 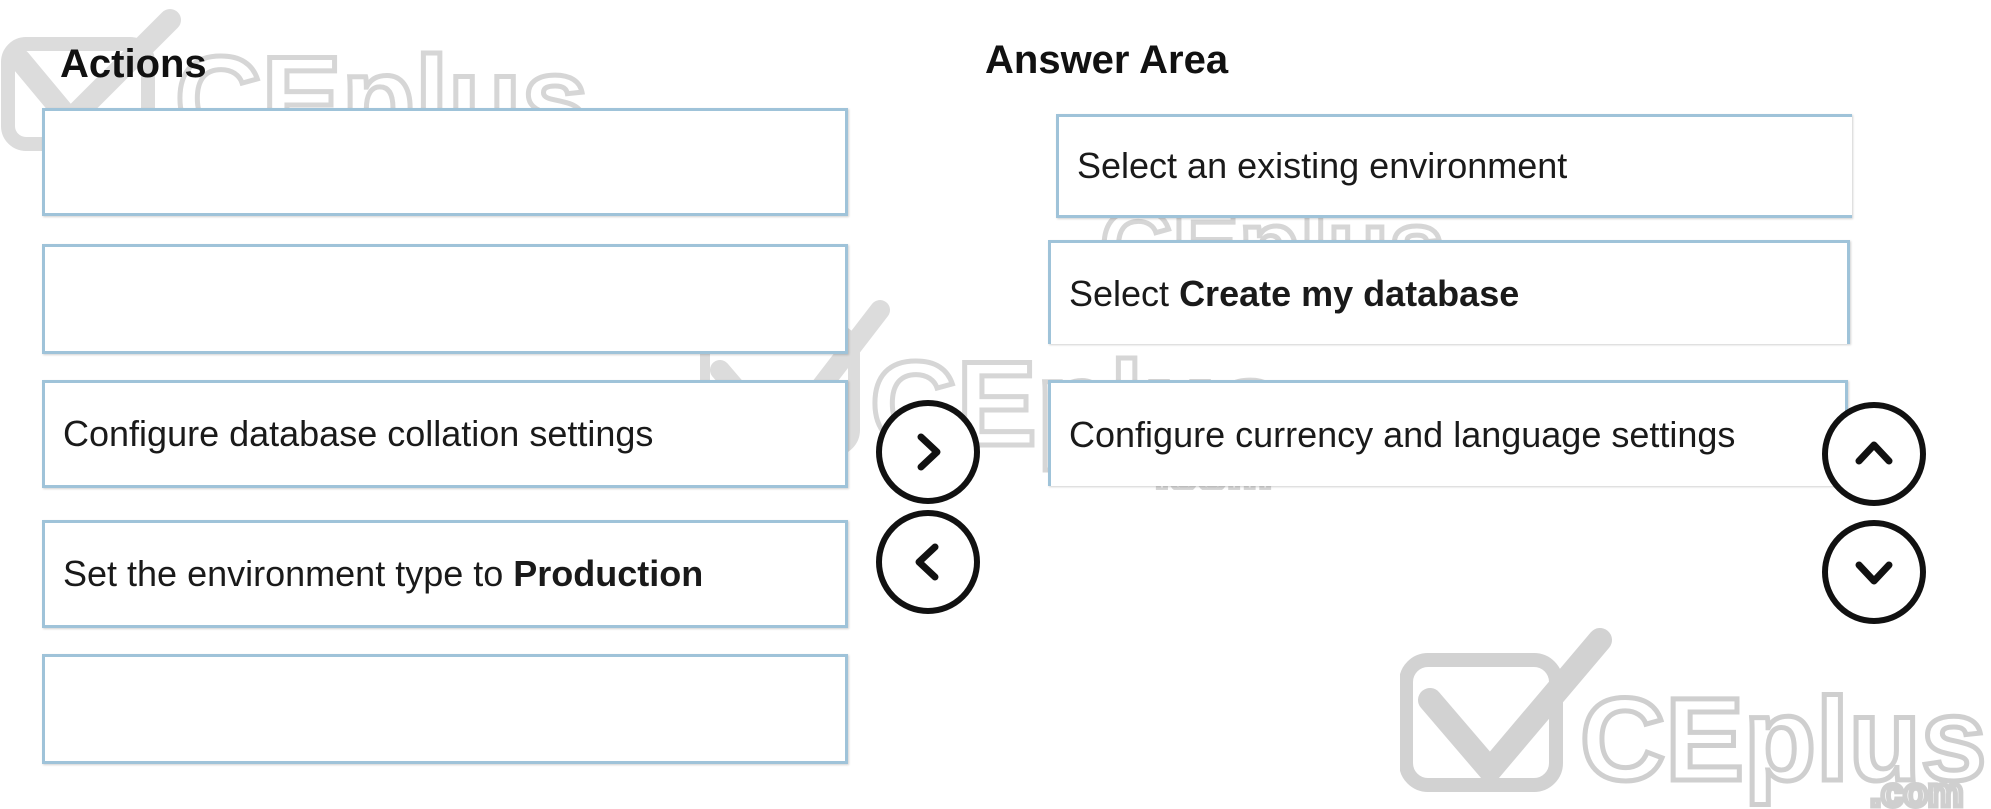 I want to click on chevron-left-icon, so click(x=927, y=562).